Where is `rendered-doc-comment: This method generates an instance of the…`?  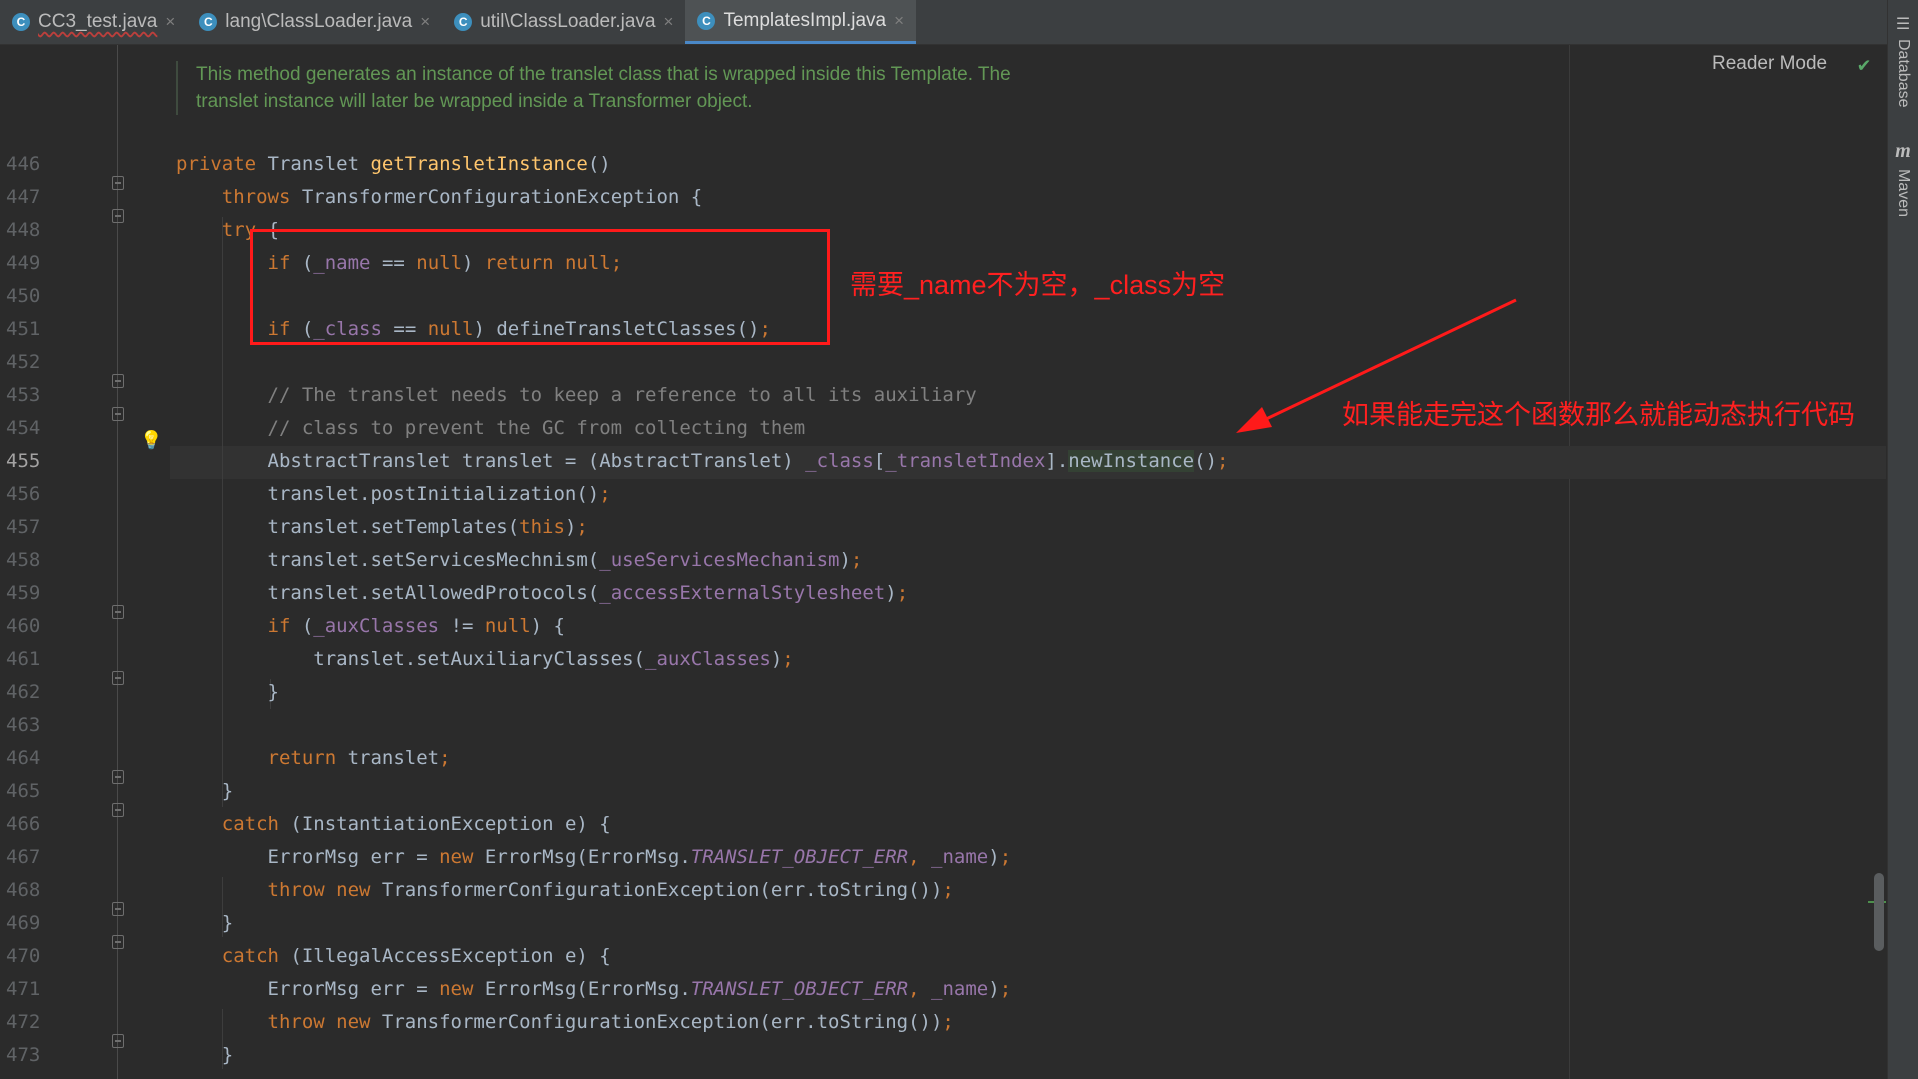
rendered-doc-comment: This method generates an instance of the… is located at coordinates (636, 88).